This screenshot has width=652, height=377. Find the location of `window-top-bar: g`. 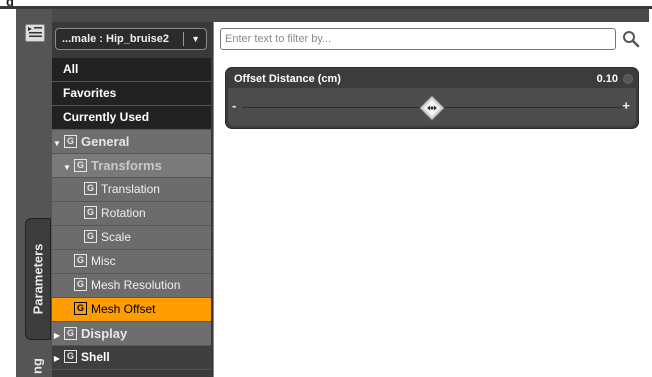

window-top-bar: g is located at coordinates (326, 4).